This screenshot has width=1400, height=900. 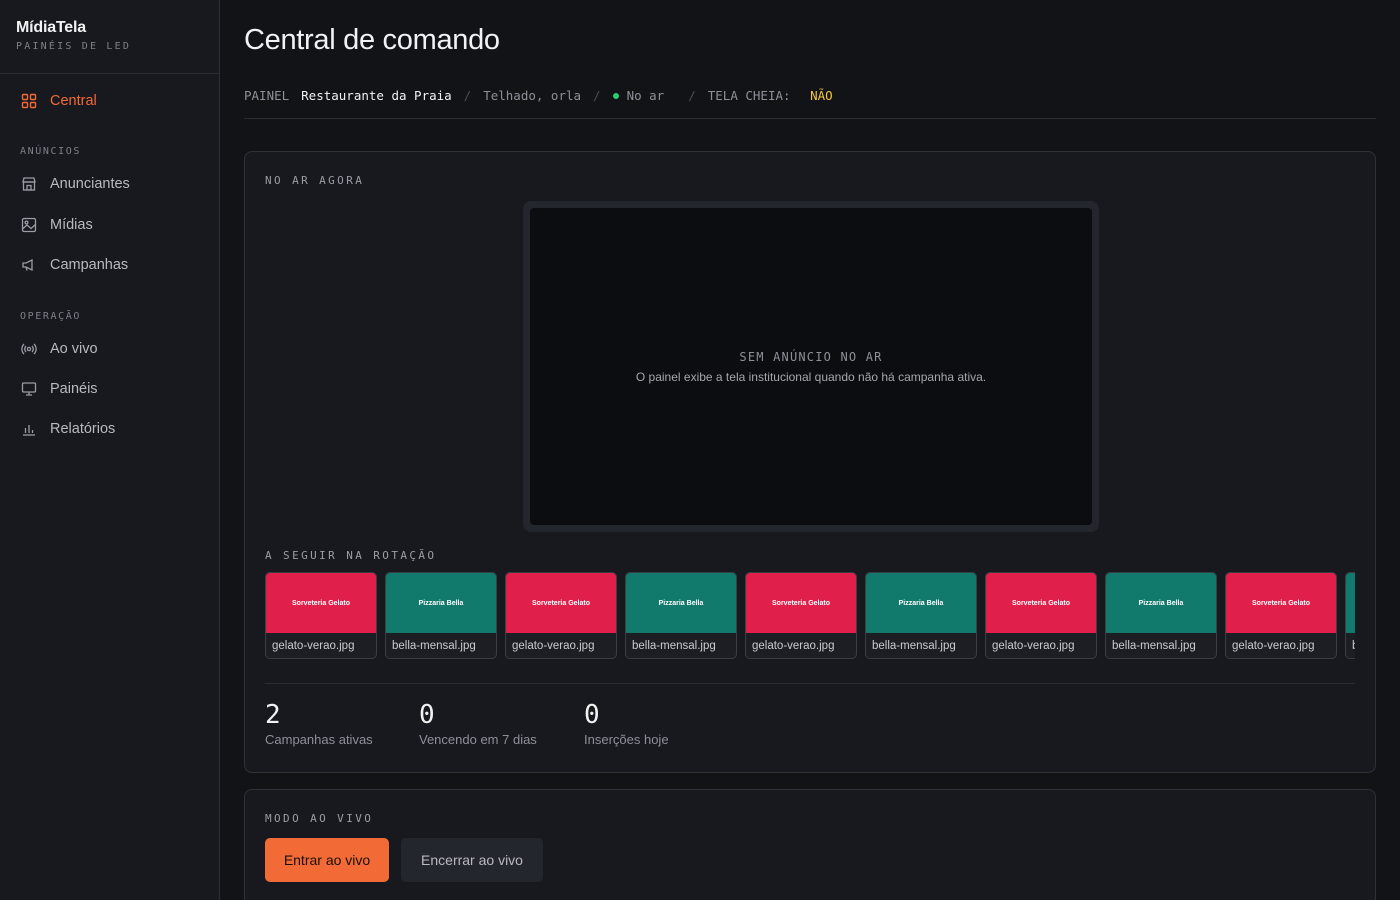 What do you see at coordinates (90, 184) in the screenshot?
I see `sidebar-item-label: Anunciantes` at bounding box center [90, 184].